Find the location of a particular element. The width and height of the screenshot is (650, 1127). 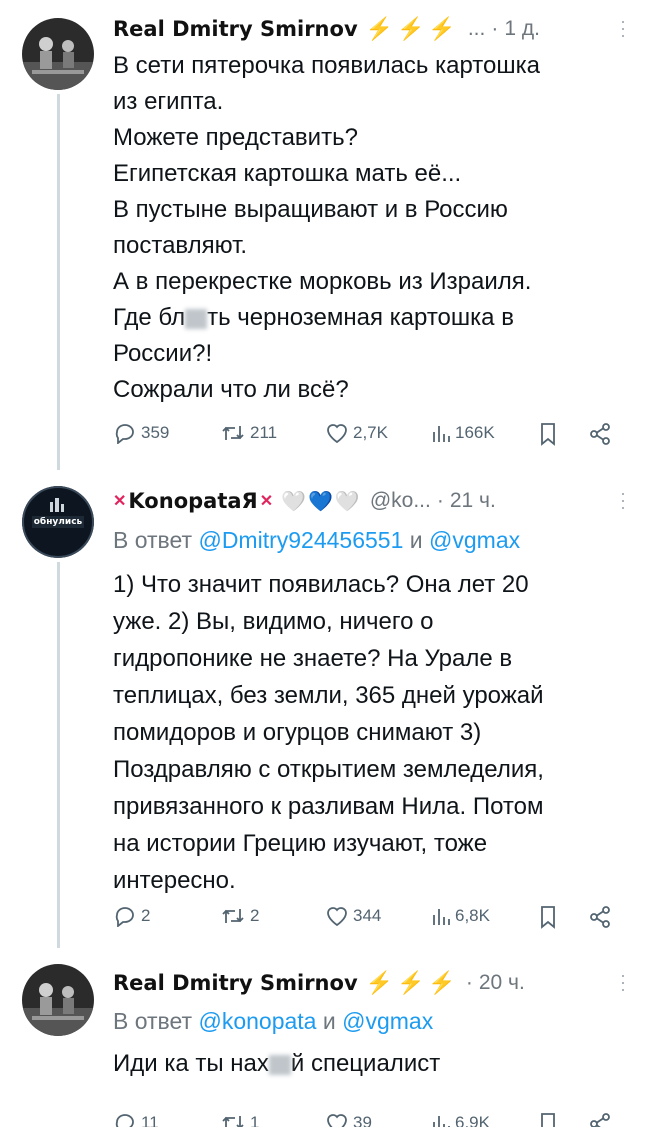

reply-count: 2 is located at coordinates (146, 915).